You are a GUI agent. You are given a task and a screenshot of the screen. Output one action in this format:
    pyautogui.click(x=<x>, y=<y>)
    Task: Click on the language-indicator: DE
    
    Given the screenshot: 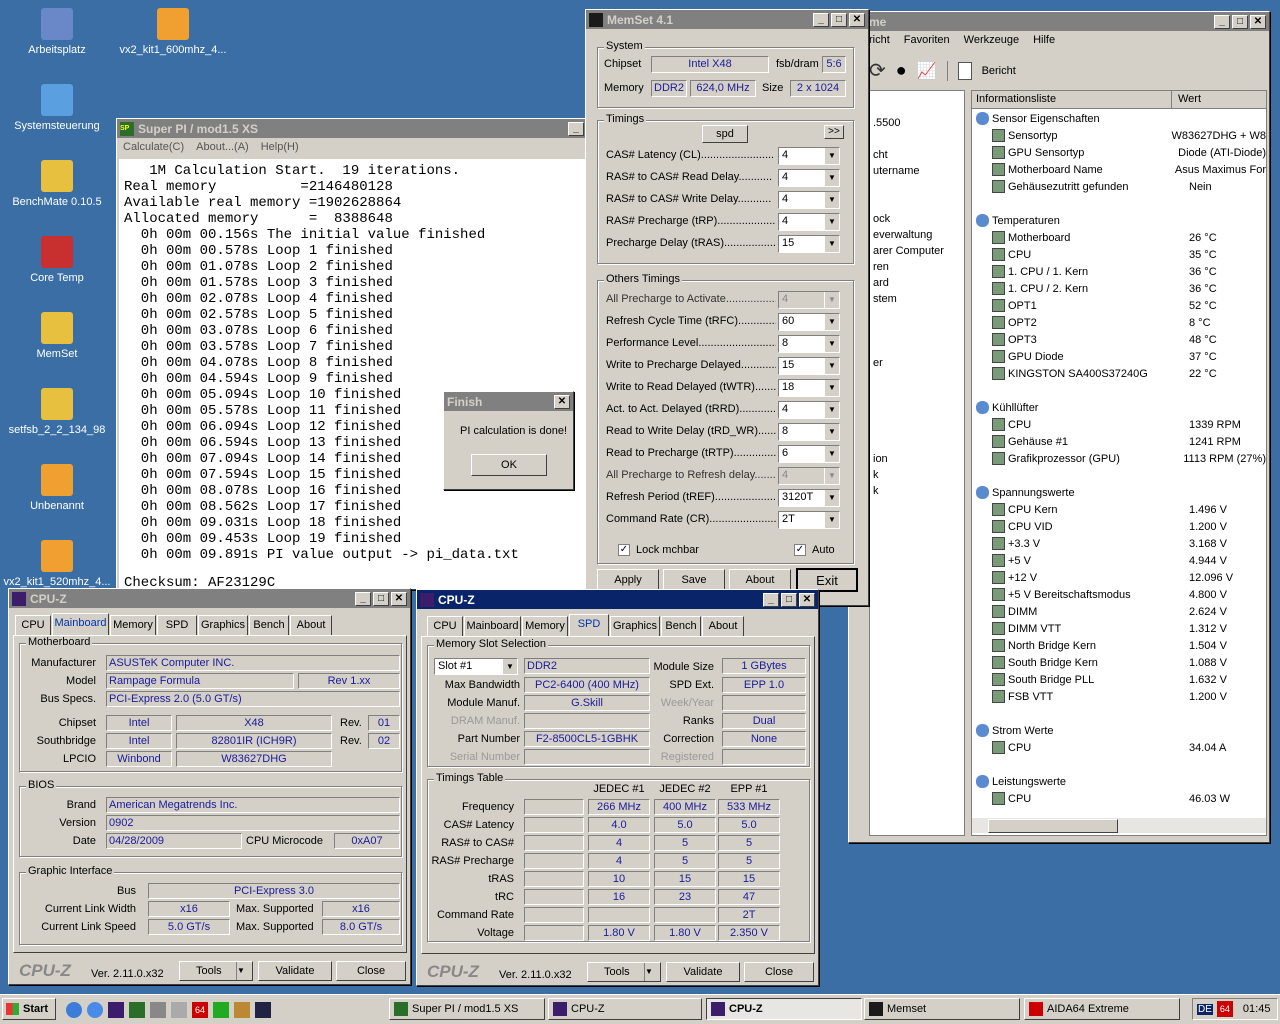 What is the action you would take?
    pyautogui.click(x=1205, y=1009)
    